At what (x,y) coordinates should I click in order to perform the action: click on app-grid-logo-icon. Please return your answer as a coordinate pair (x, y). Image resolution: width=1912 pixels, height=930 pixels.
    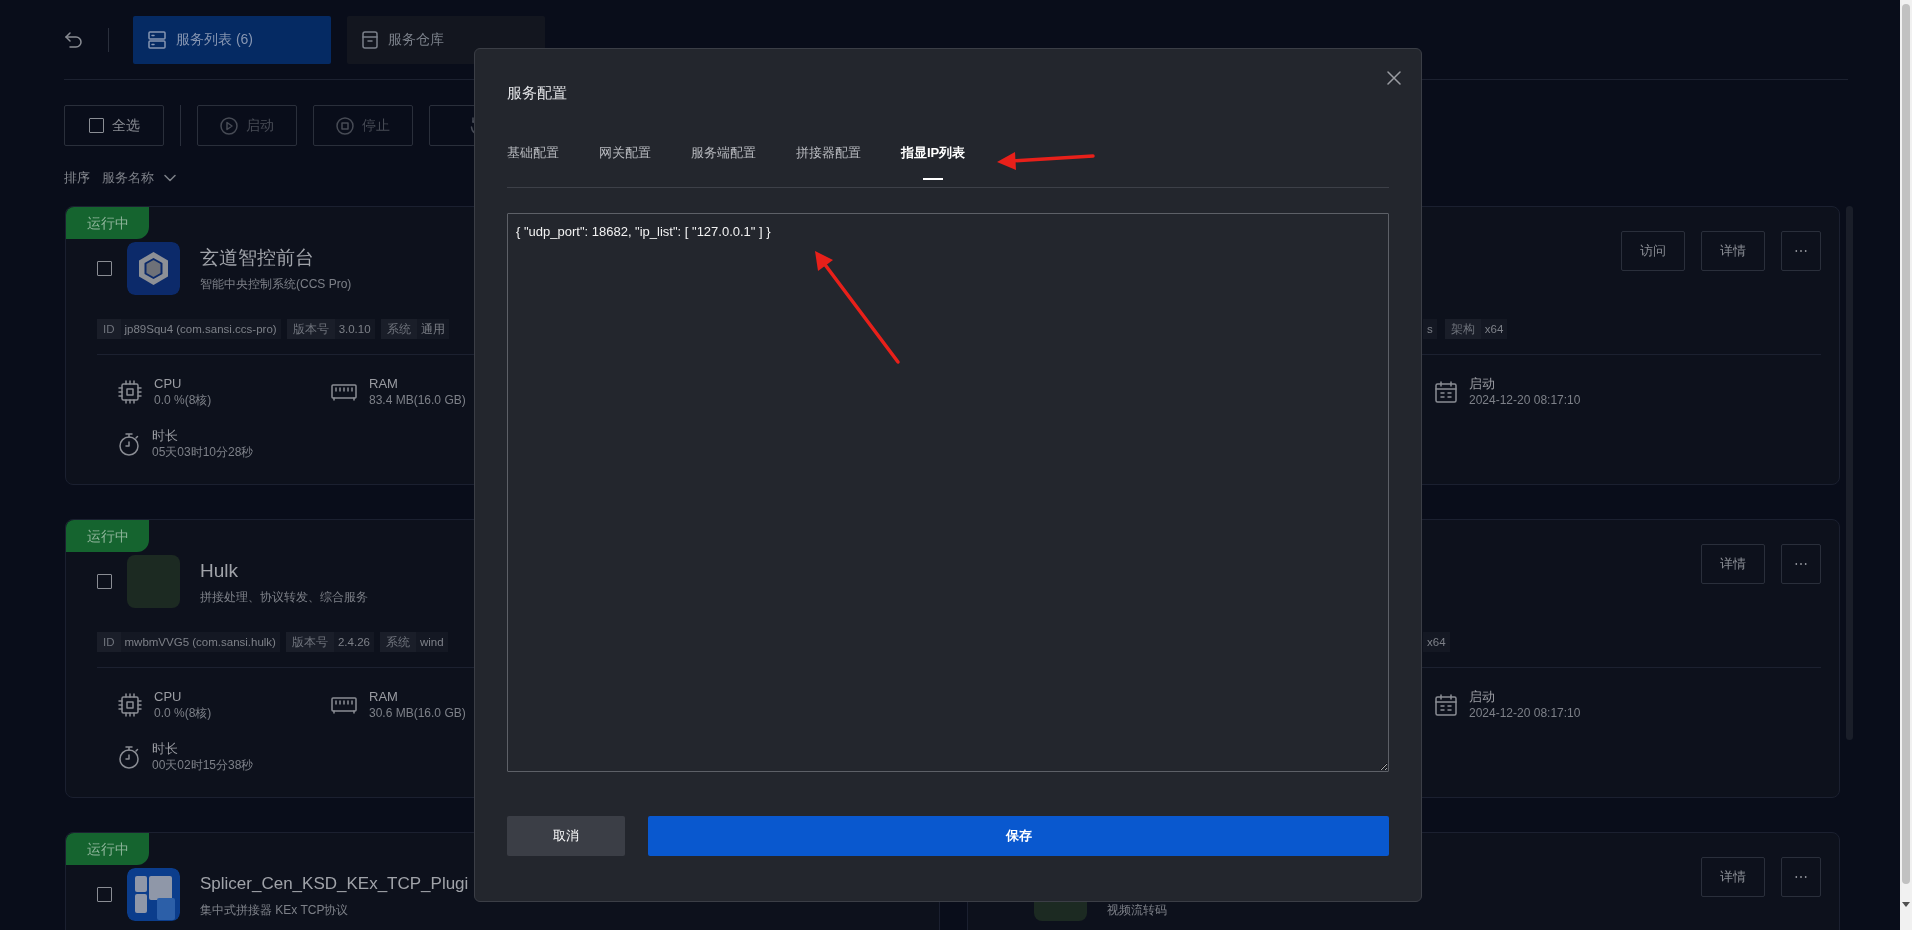
    Looking at the image, I should click on (153, 894).